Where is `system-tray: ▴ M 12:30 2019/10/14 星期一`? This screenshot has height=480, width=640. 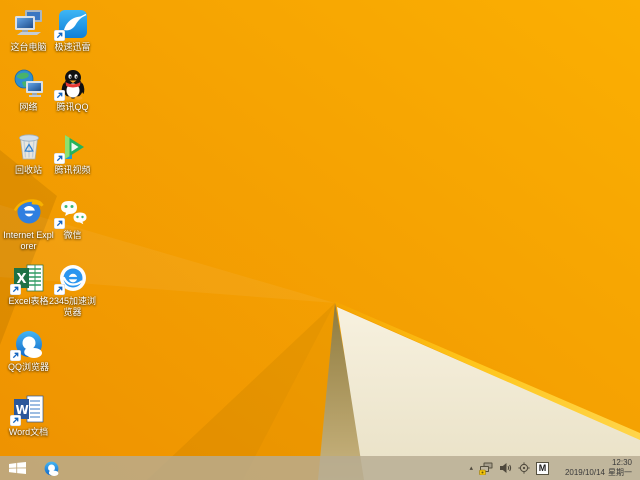
system-tray: ▴ M 12:30 2019/10/14 星期一 is located at coordinates (552, 468).